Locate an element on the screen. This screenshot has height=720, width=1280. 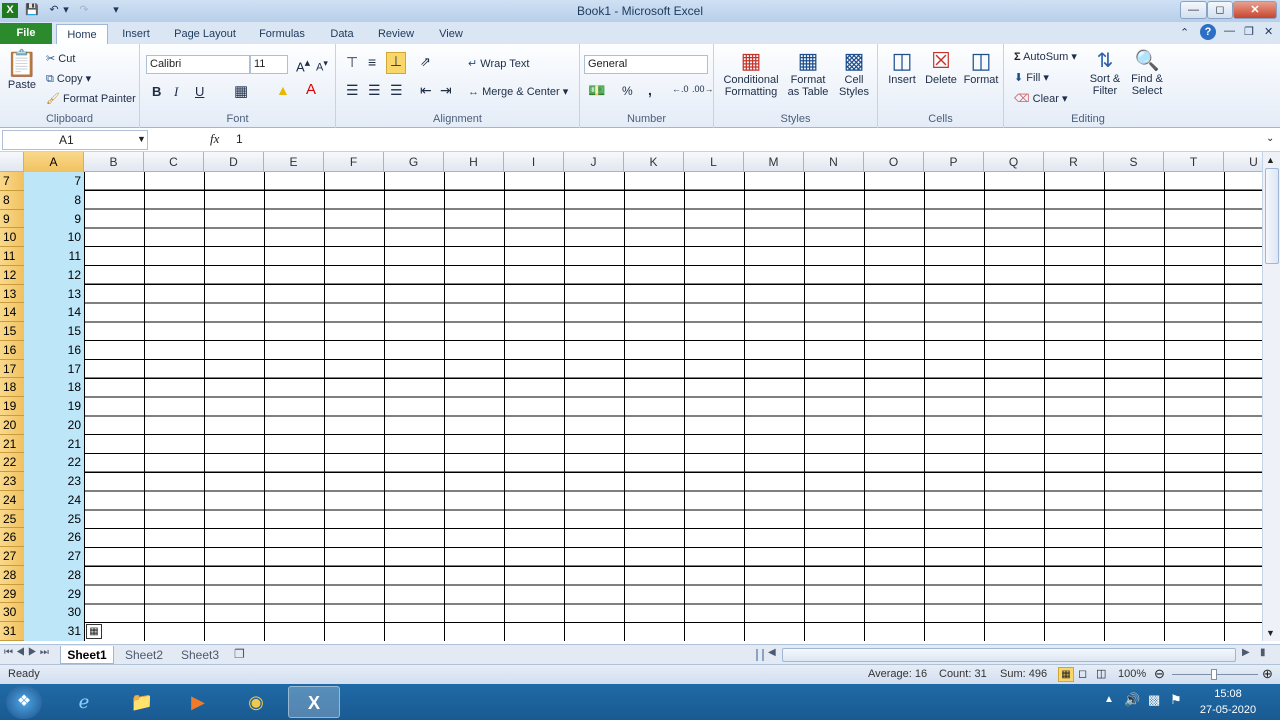
autosum-button: Σ AutoSum ▾ is located at coordinates (1045, 56).